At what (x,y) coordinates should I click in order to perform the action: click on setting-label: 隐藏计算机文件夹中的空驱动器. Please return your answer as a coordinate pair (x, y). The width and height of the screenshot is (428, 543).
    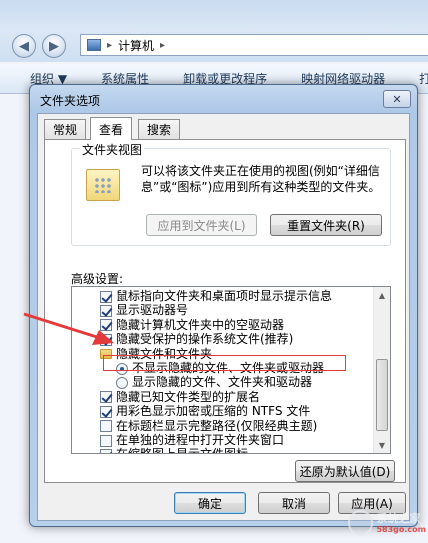
    Looking at the image, I should click on (200, 324).